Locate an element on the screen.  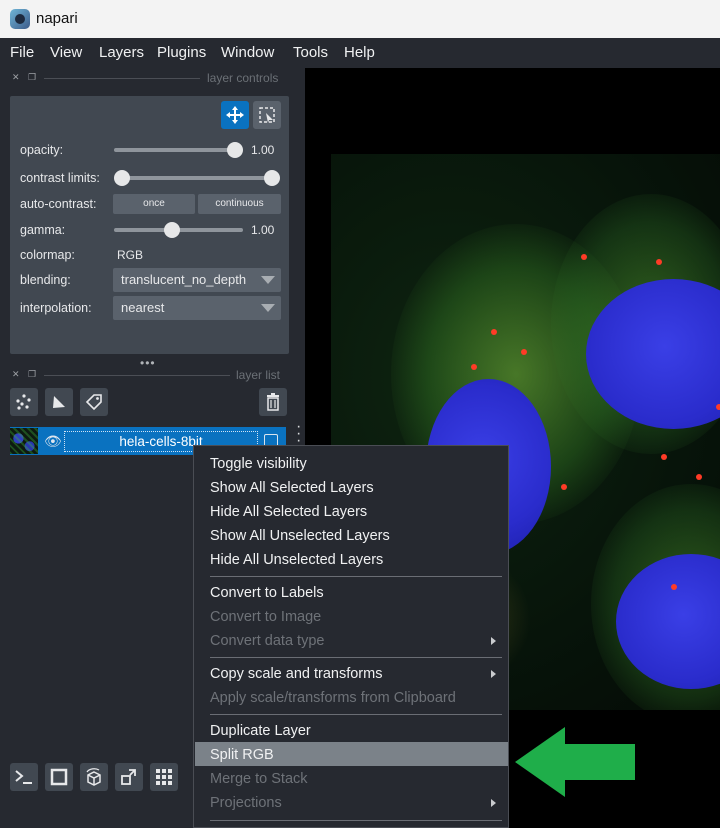
auto-contrast-once-button: once is located at coordinates (154, 204).